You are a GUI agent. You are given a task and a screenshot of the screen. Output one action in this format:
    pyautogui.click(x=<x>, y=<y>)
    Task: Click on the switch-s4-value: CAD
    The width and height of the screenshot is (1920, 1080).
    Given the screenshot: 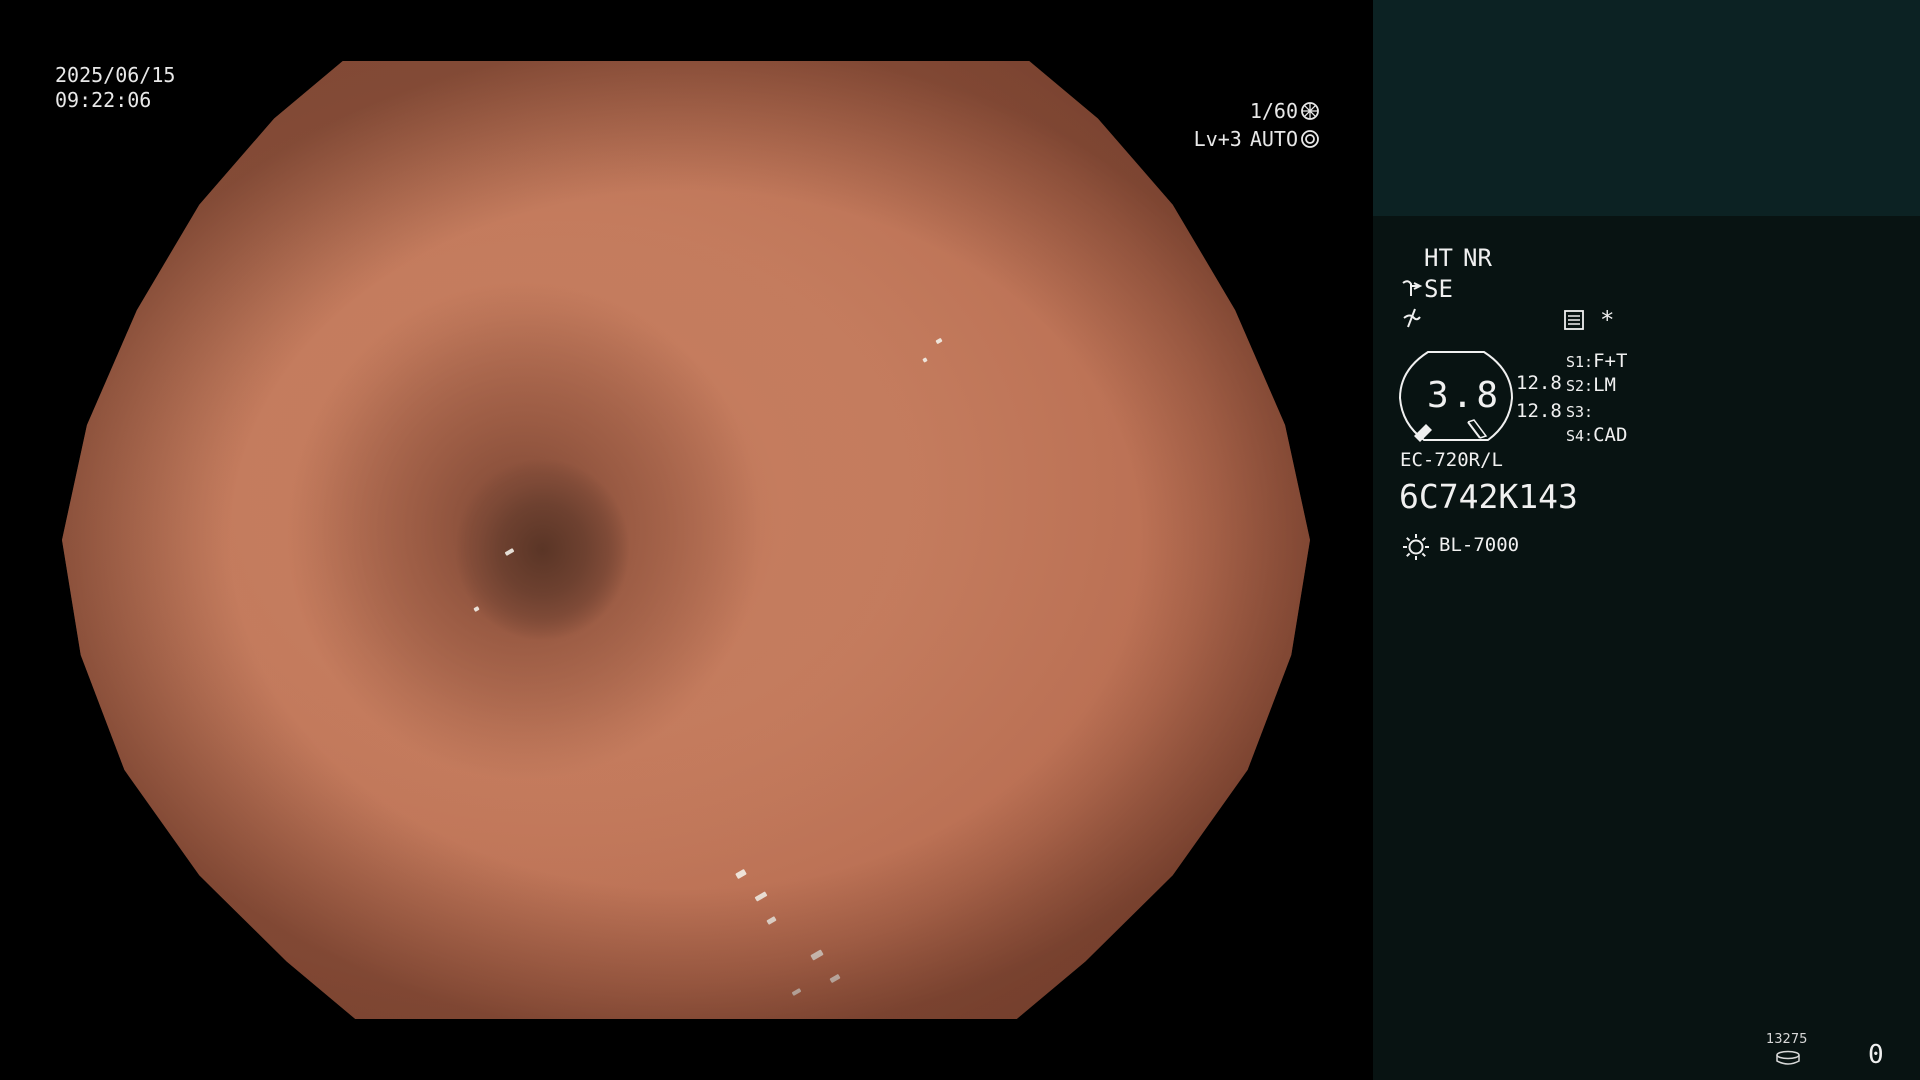 What is the action you would take?
    pyautogui.click(x=1610, y=435)
    